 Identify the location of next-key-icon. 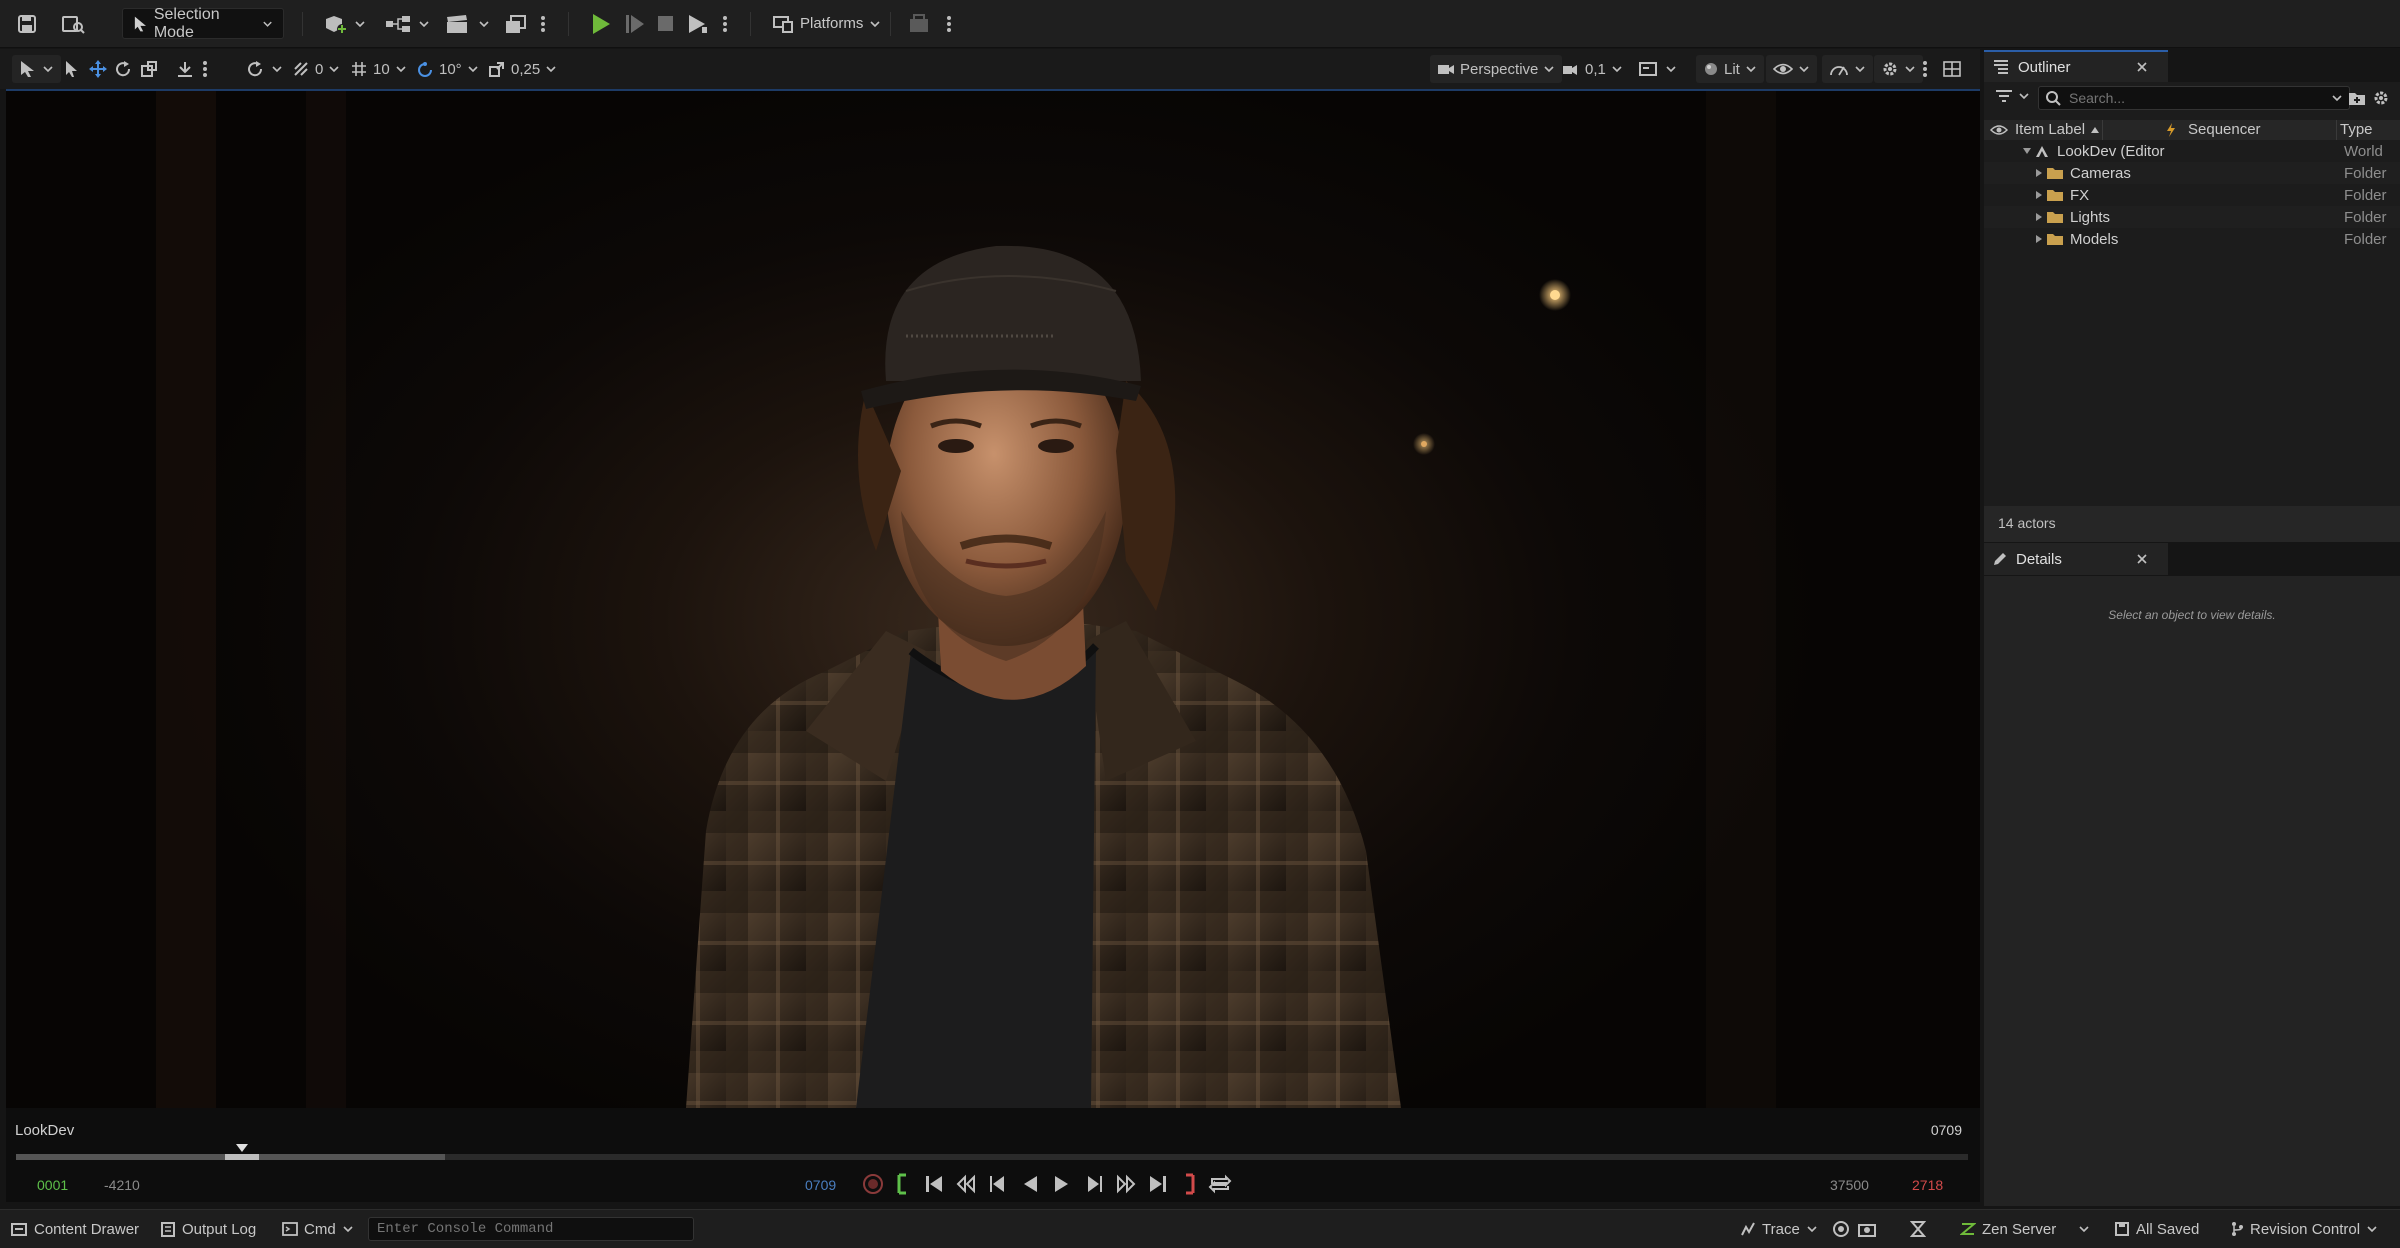
(1126, 1184).